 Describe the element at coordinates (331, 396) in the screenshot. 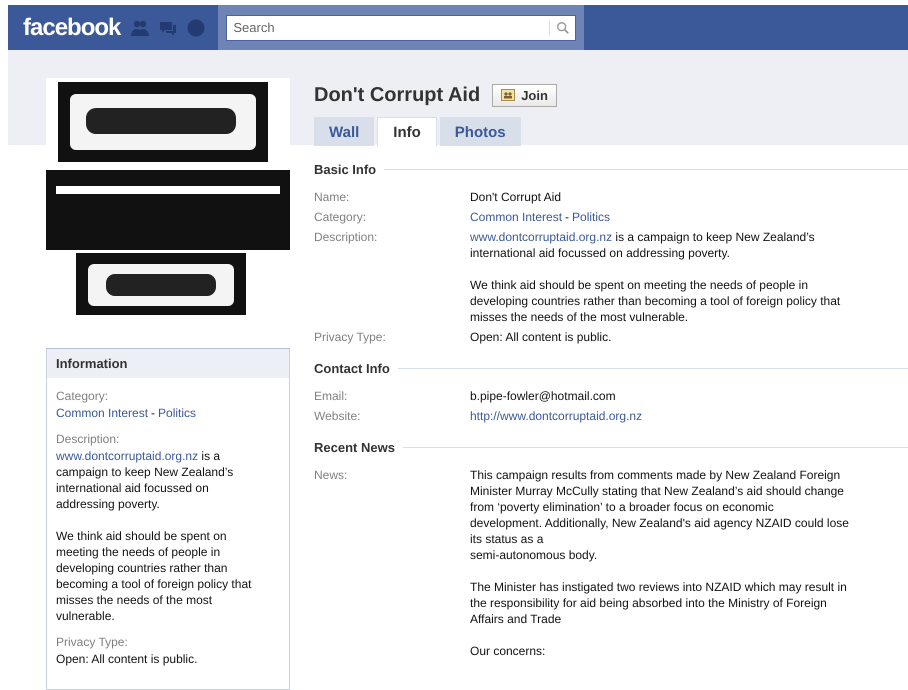

I see `field-label: Email:` at that location.